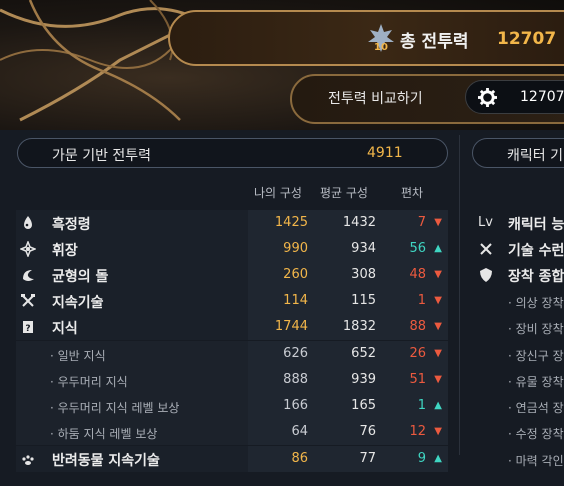 The image size is (564, 486). Describe the element at coordinates (232, 153) in the screenshot. I see `family-power-pill: 가문 기반 전투력 4911` at that location.